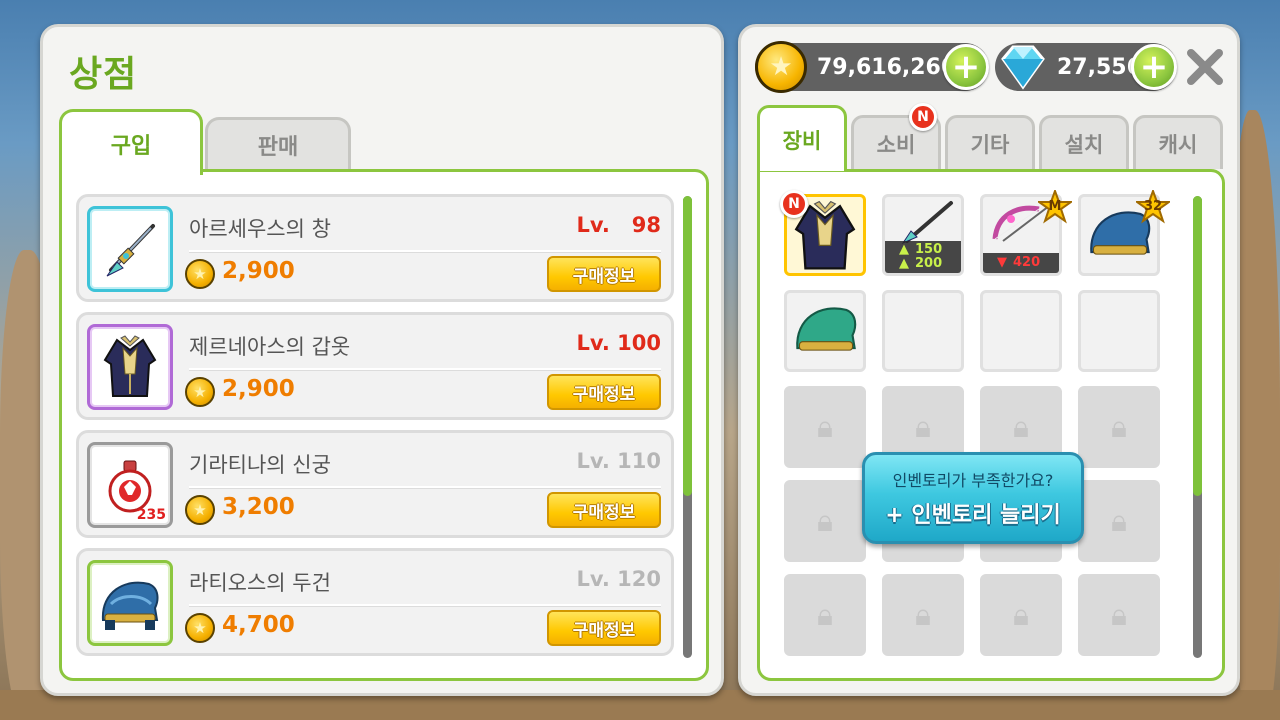 The image size is (1280, 720). What do you see at coordinates (278, 143) in the screenshot?
I see `tab-sell: 판매` at bounding box center [278, 143].